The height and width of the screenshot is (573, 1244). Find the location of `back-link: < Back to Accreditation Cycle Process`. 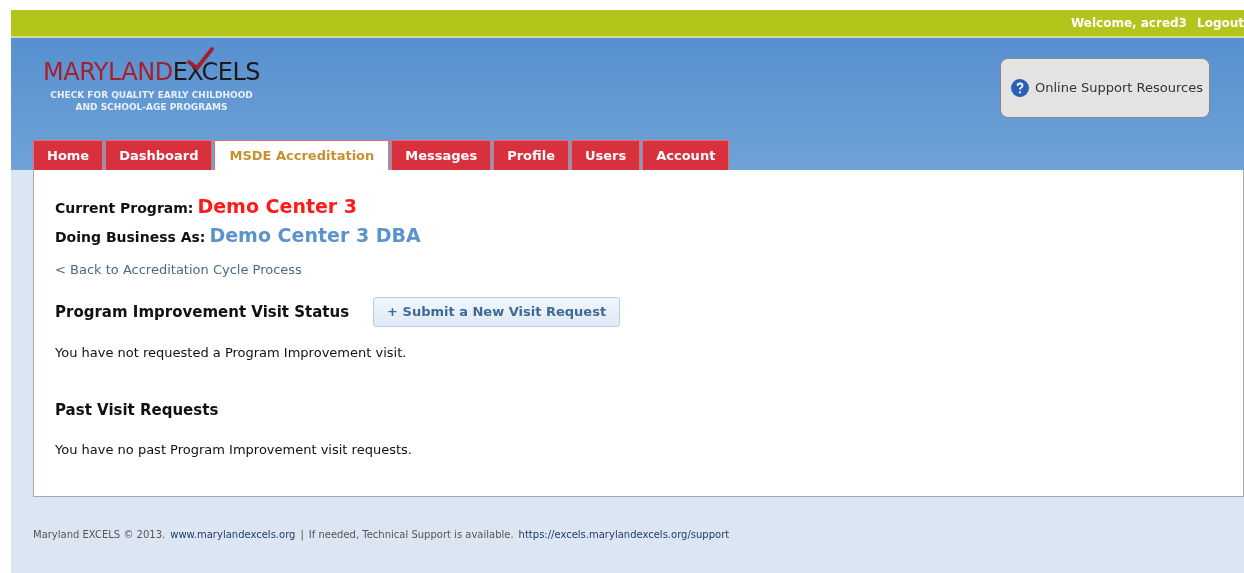

back-link: < Back to Accreditation Cycle Process is located at coordinates (178, 269).